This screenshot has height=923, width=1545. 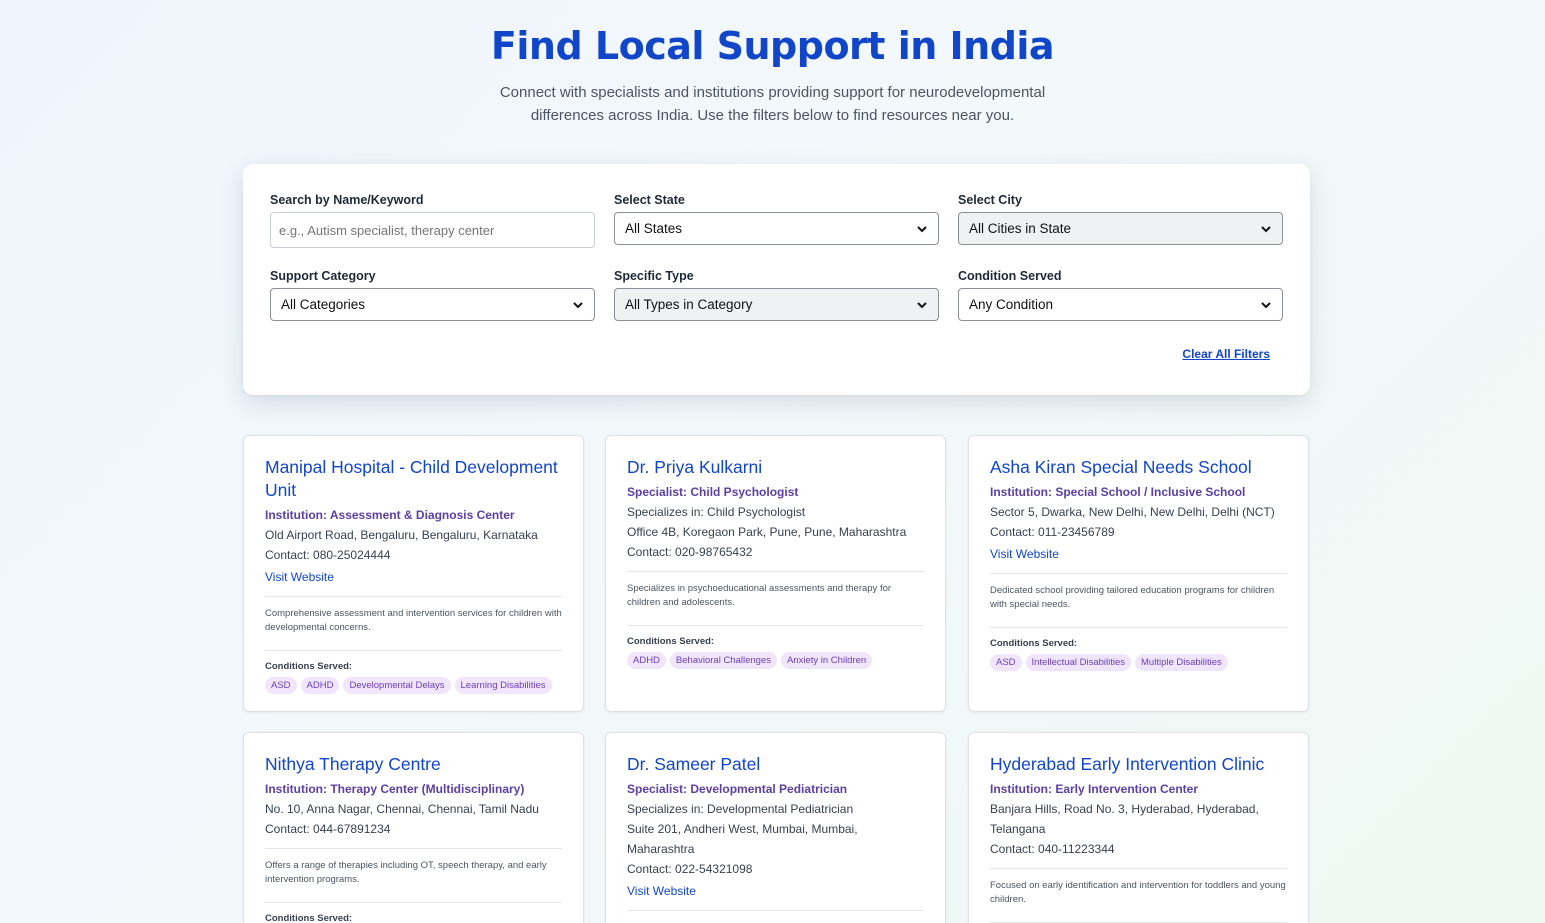 I want to click on page-title: Find Local Support in India, so click(x=772, y=46).